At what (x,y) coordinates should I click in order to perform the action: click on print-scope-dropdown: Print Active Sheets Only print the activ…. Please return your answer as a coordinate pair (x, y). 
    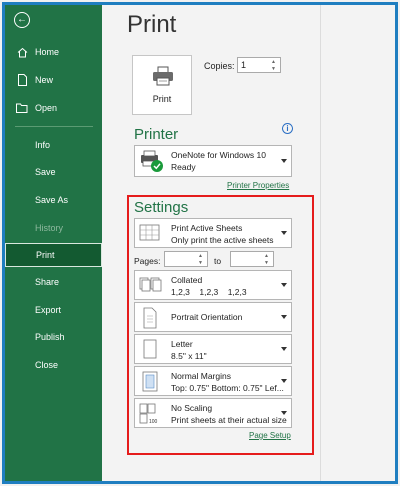
    Looking at the image, I should click on (213, 233).